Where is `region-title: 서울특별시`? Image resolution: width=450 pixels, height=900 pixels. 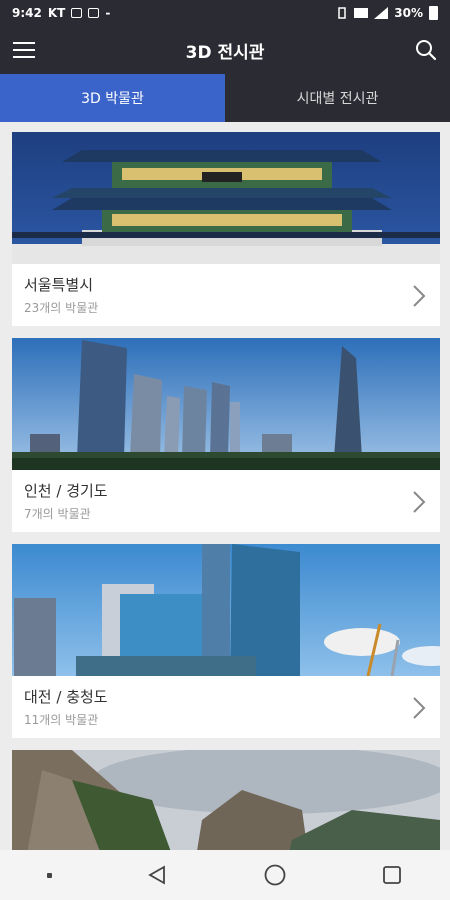
region-title: 서울특별시 is located at coordinates (59, 285).